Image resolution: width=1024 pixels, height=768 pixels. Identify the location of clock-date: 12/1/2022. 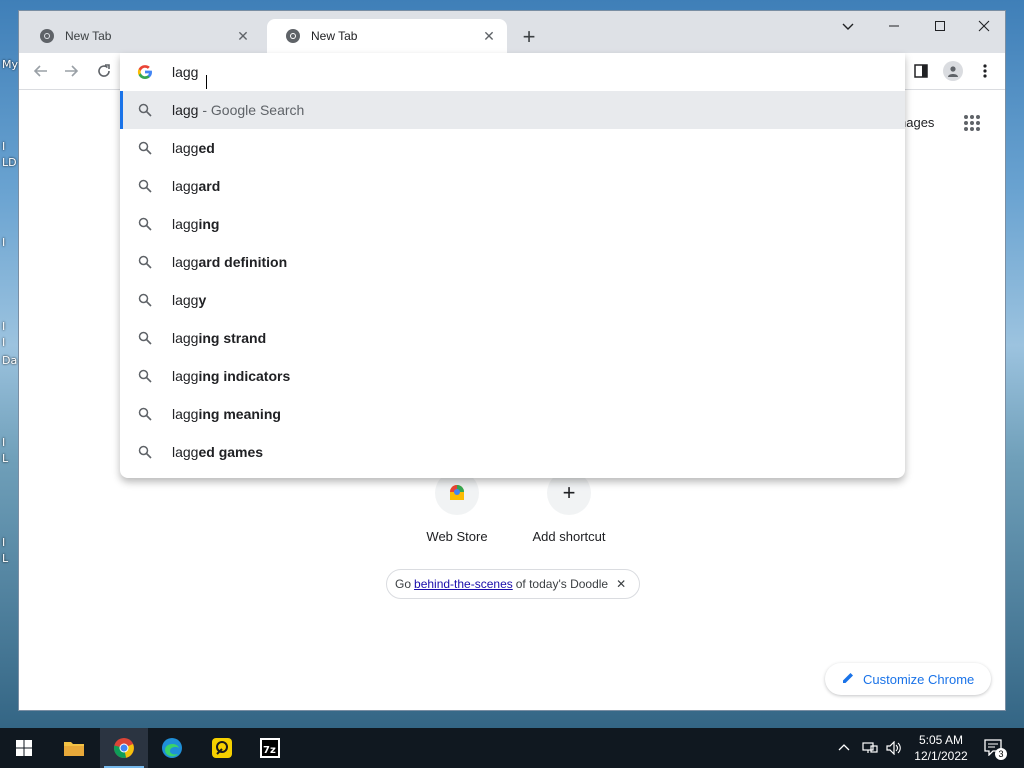
(941, 756).